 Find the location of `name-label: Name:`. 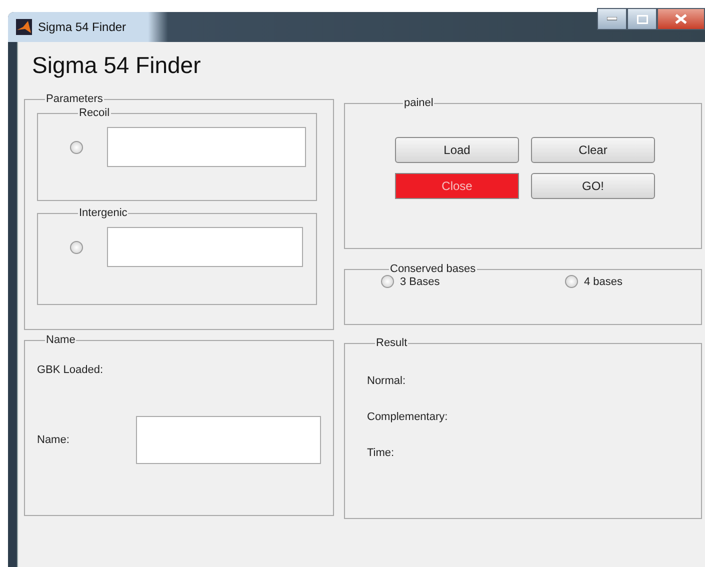

name-label: Name: is located at coordinates (53, 440).